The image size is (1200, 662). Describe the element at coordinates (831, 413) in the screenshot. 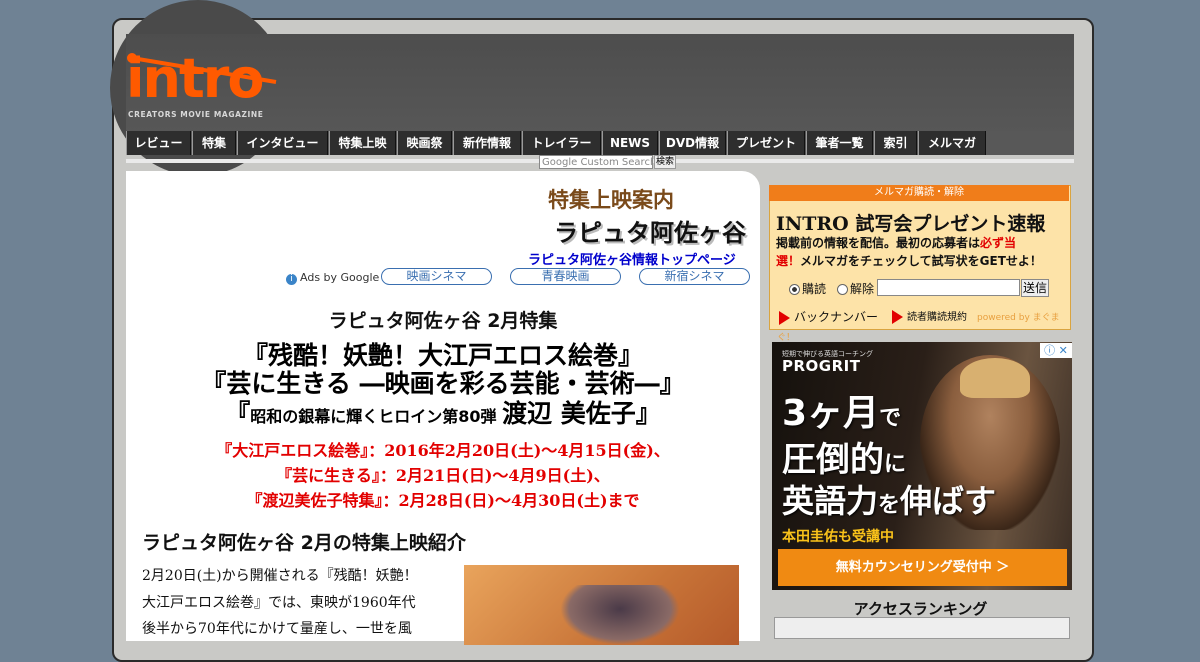

I see `ad-headline-1-big: 3ヶ月` at that location.